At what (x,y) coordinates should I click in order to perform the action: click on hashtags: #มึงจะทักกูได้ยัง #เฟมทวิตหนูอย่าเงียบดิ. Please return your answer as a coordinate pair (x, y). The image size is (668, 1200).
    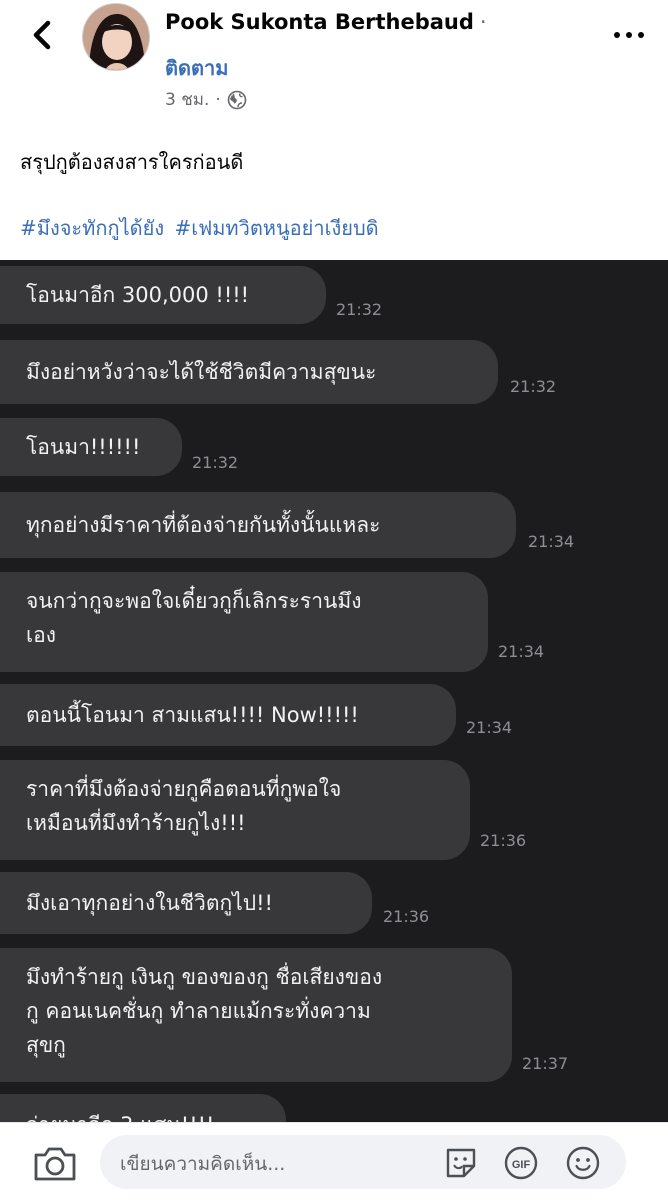
    Looking at the image, I should click on (201, 228).